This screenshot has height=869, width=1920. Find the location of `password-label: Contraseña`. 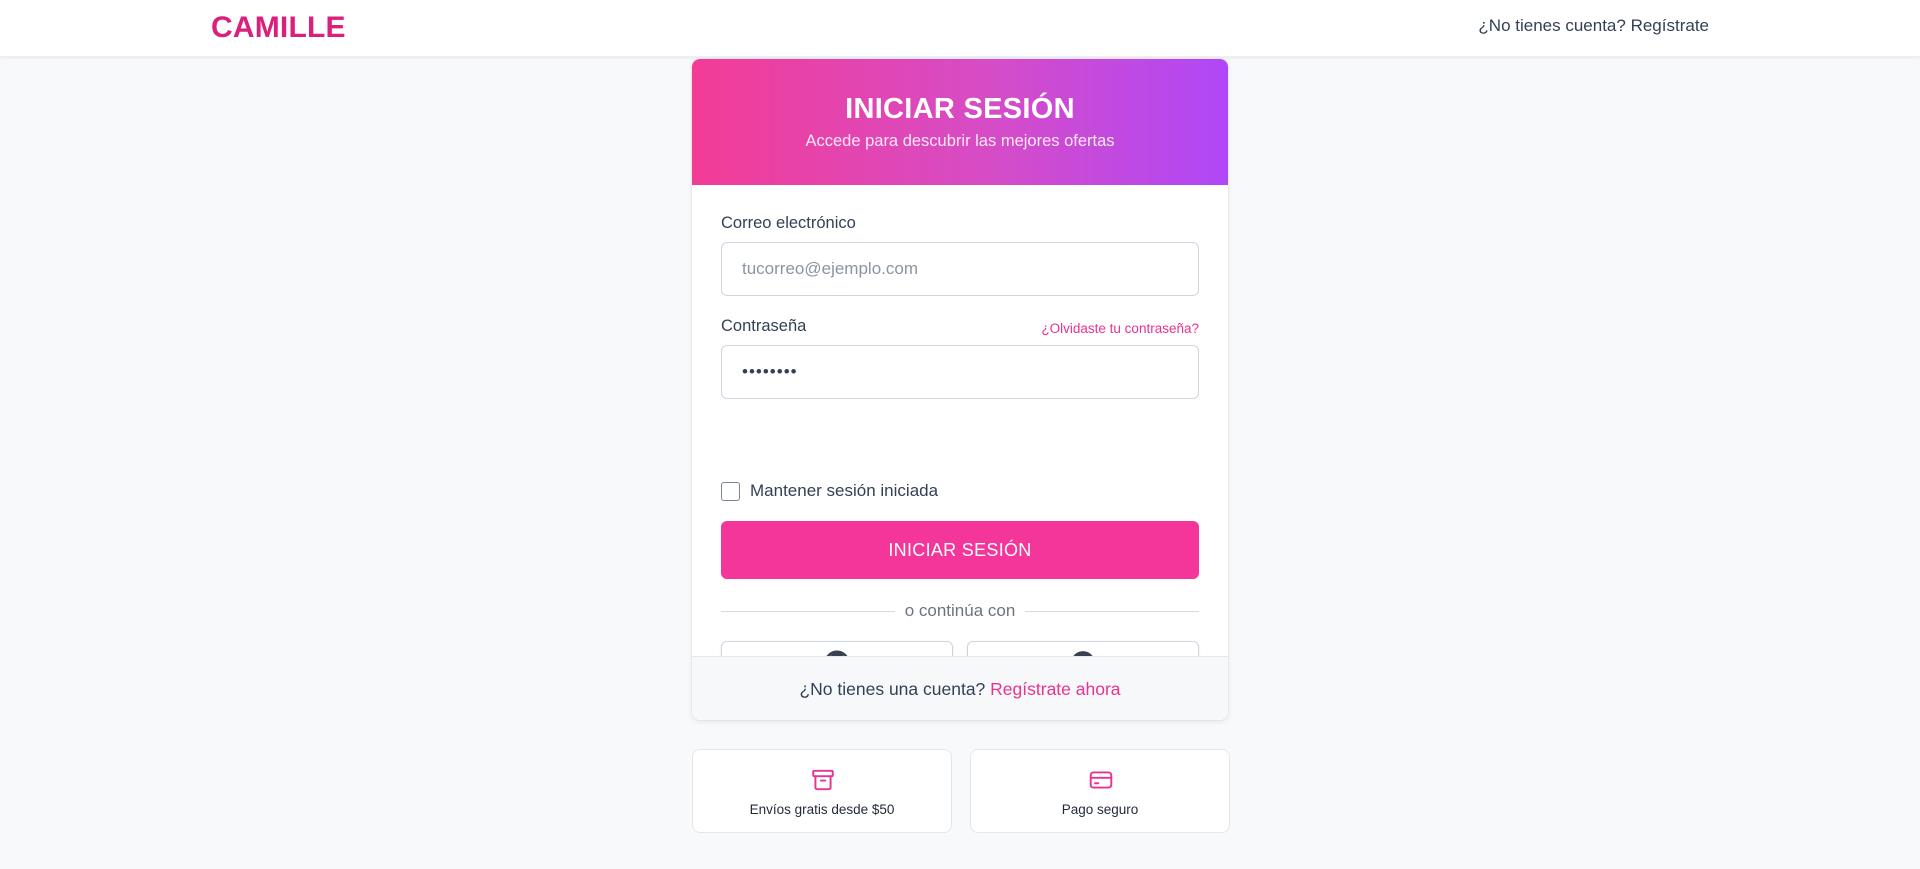

password-label: Contraseña is located at coordinates (764, 326).